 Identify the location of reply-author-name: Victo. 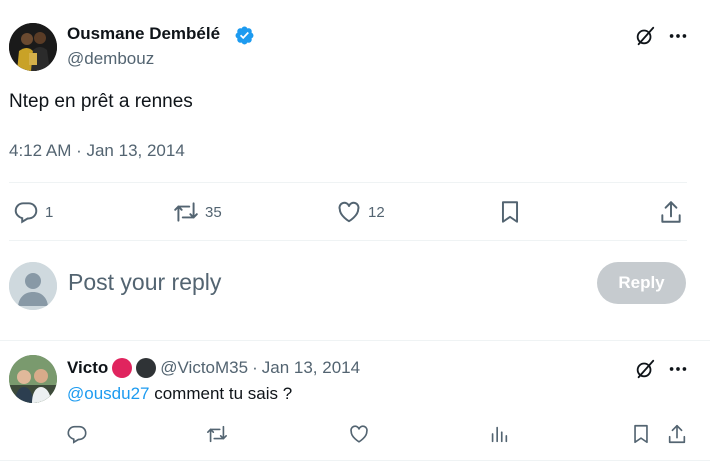
(87, 368).